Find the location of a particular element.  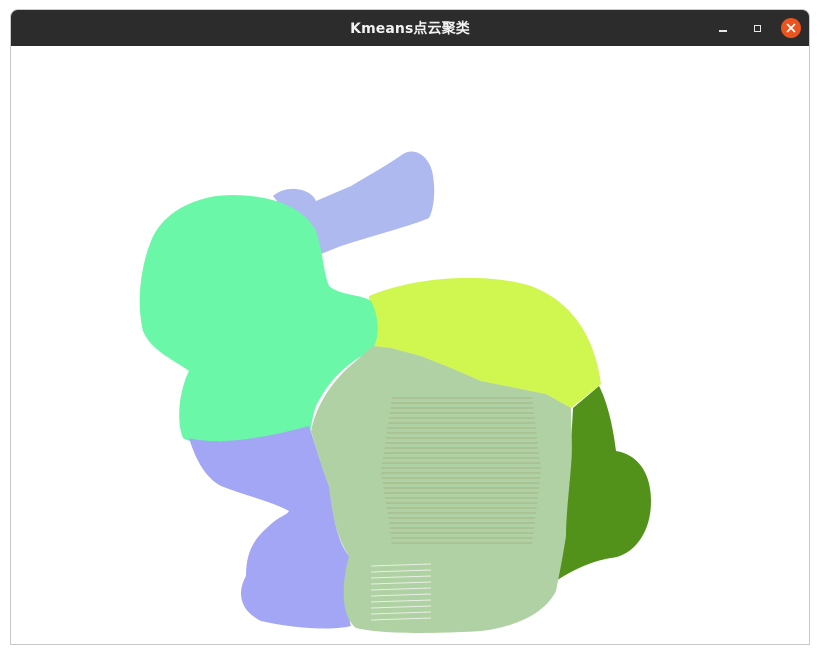

close-button is located at coordinates (791, 28).